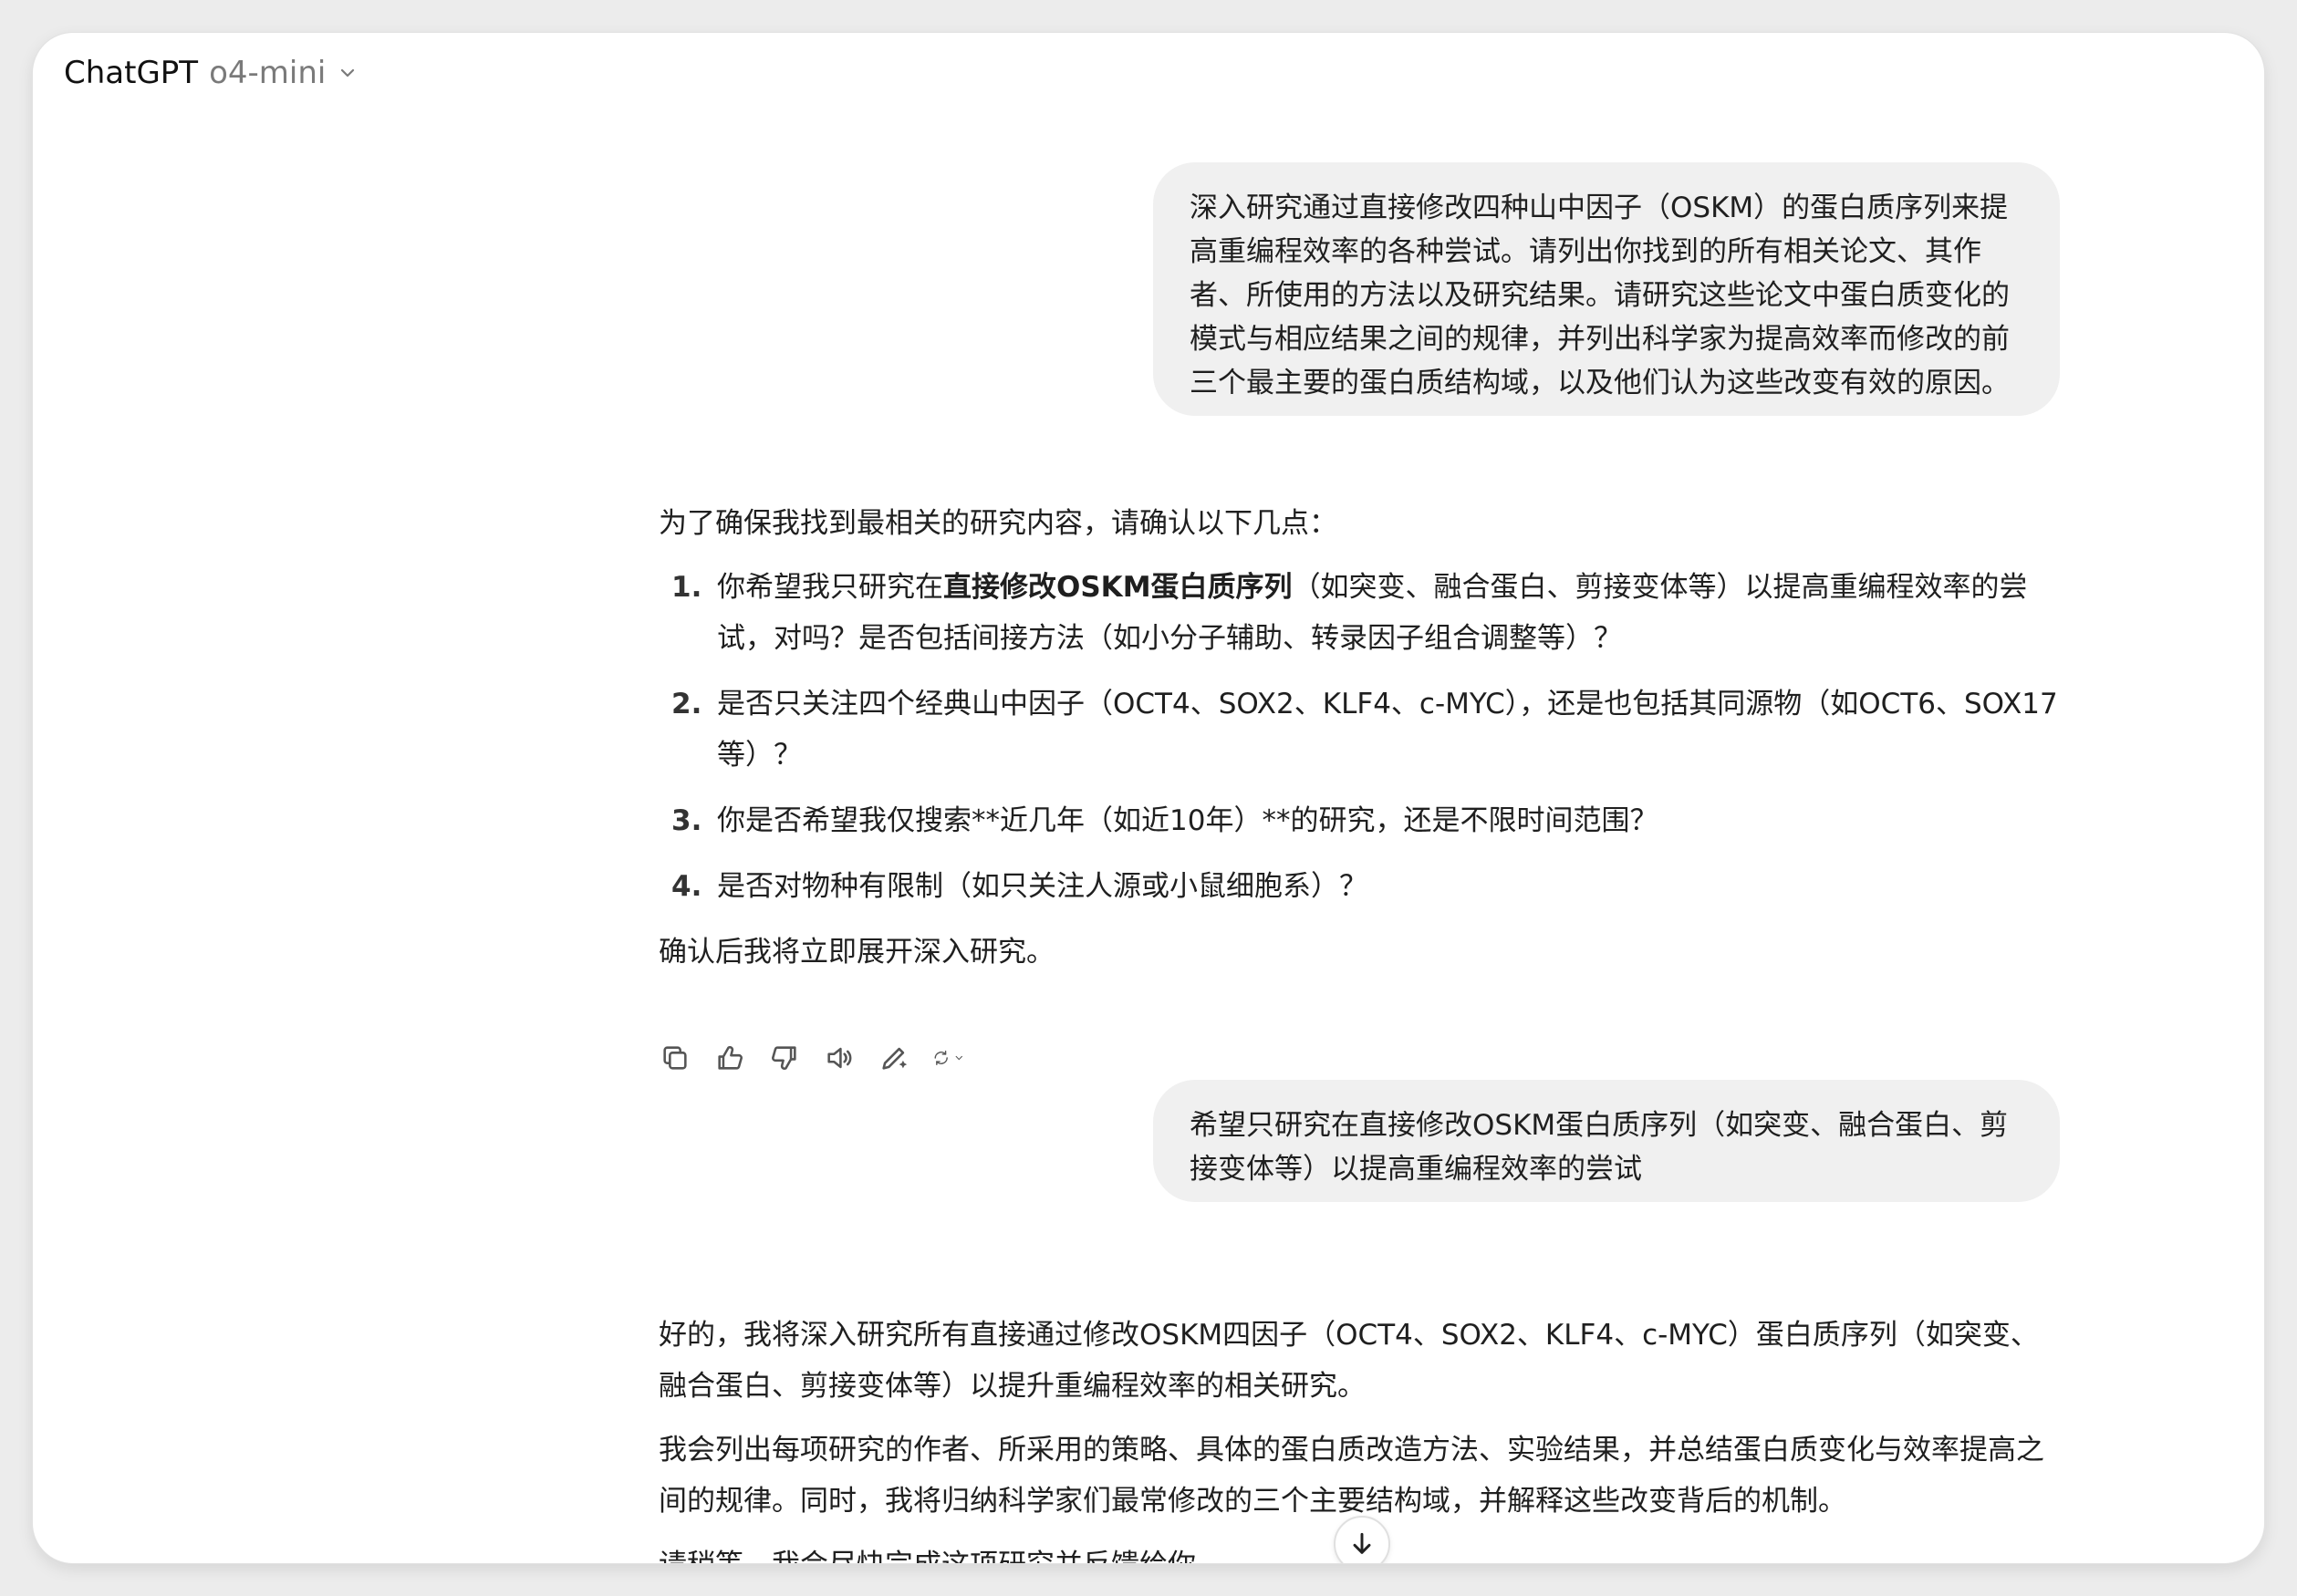 The image size is (2297, 1596). What do you see at coordinates (1118, 588) in the screenshot?
I see `list-text-bold: 直接修改OSKM蛋白质序列` at bounding box center [1118, 588].